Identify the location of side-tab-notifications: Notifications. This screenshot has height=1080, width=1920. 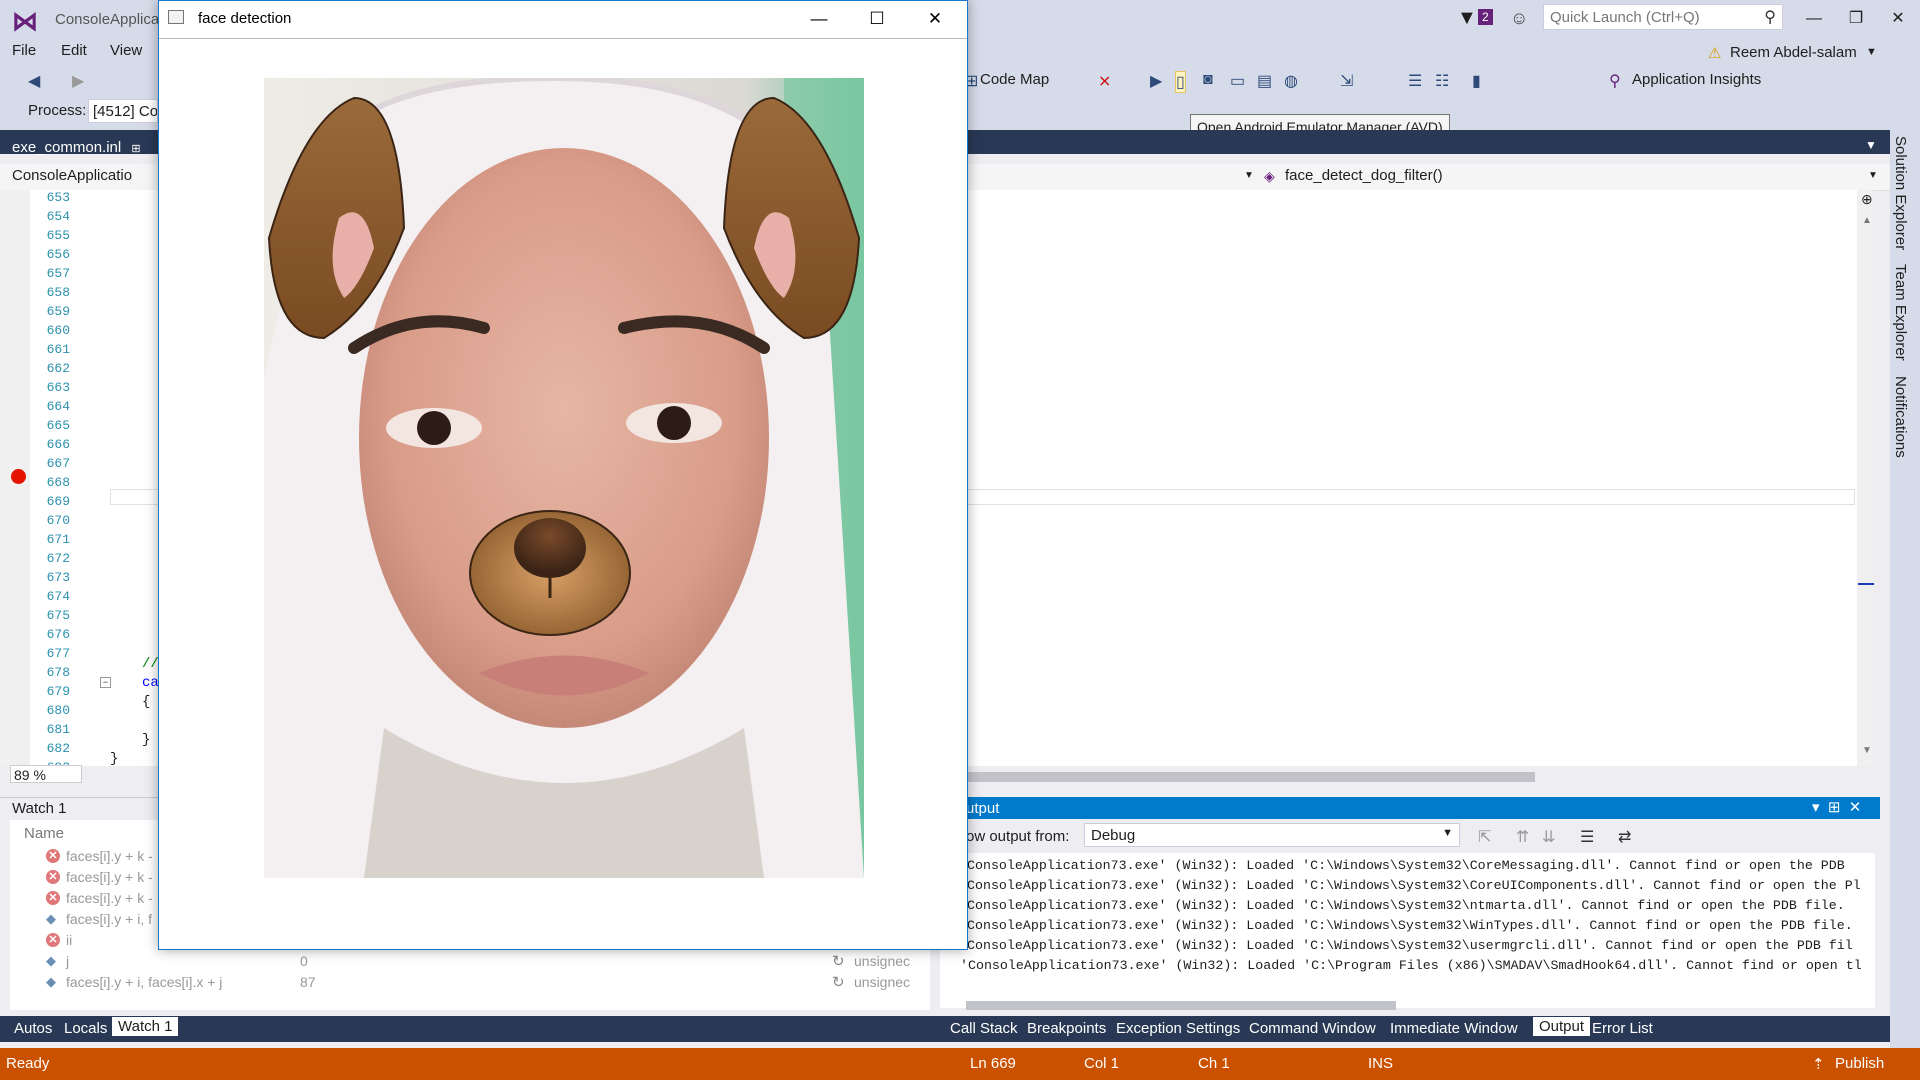
(1900, 417).